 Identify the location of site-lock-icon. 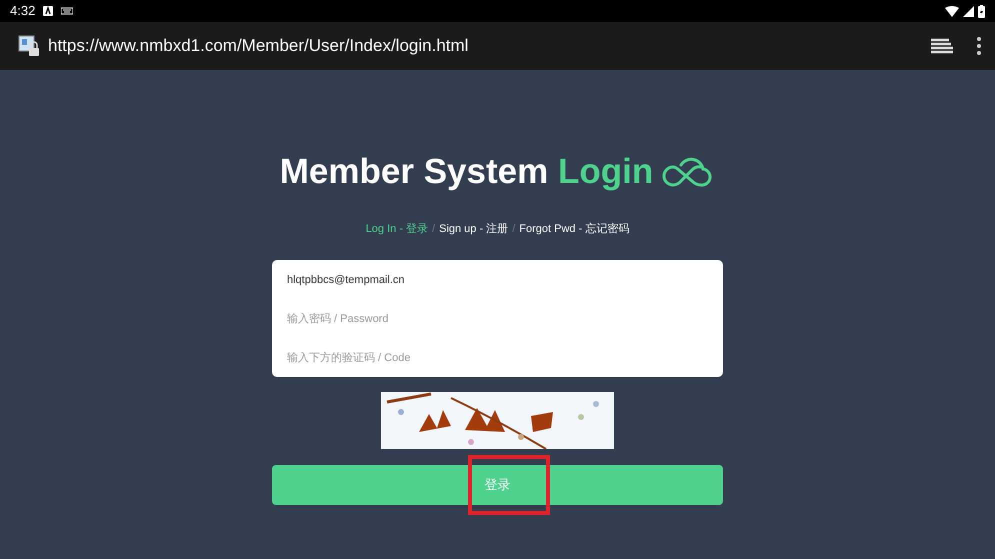
(29, 46).